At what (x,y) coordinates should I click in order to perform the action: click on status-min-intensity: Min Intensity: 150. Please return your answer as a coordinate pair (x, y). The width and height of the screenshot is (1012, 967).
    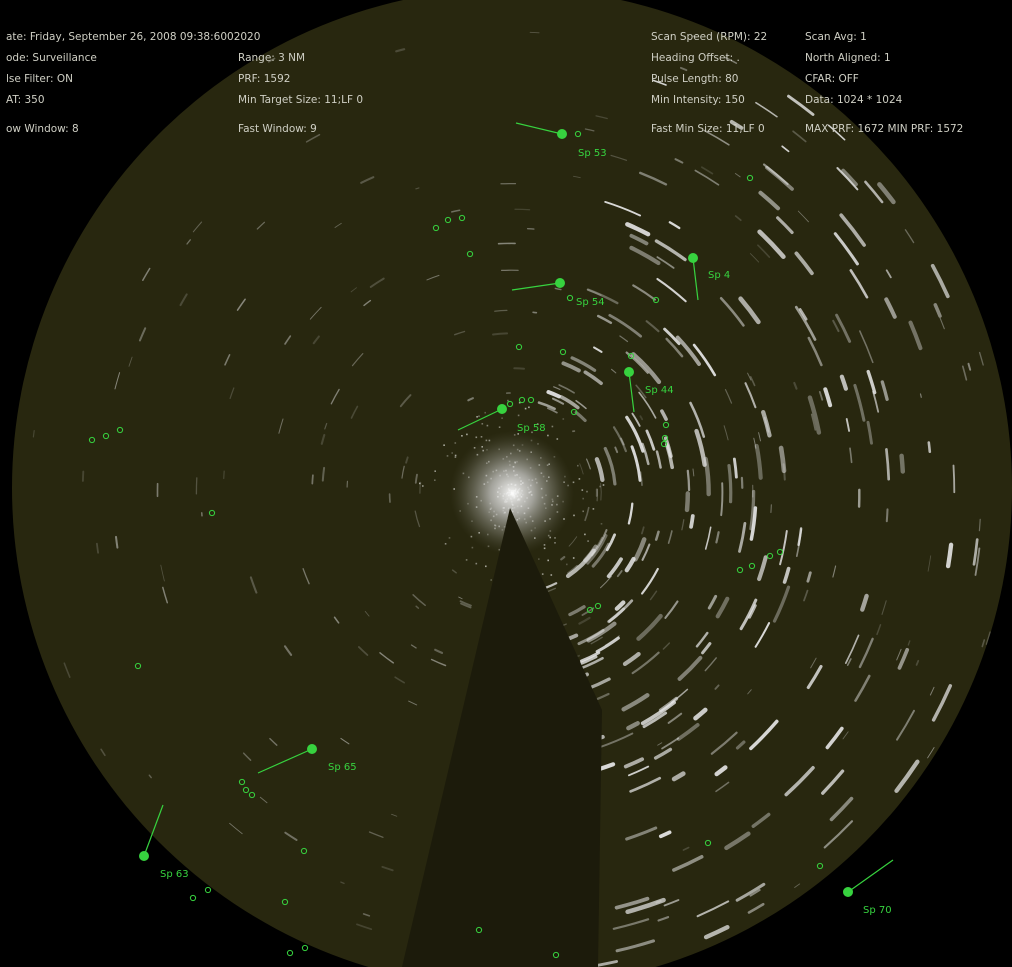
    Looking at the image, I should click on (698, 100).